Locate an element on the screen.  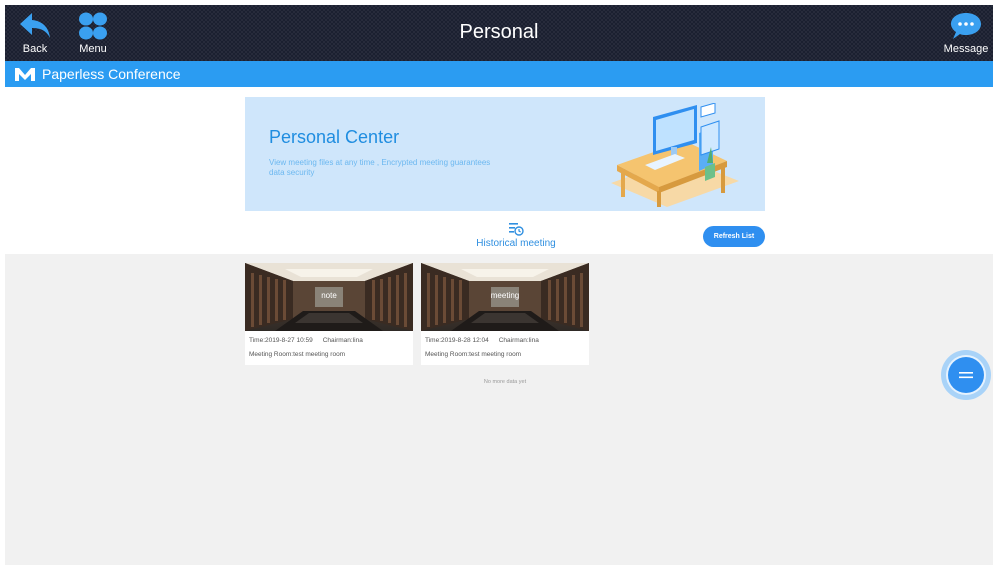
tab-historical-meeting: Historical meeting is located at coordinates (516, 235).